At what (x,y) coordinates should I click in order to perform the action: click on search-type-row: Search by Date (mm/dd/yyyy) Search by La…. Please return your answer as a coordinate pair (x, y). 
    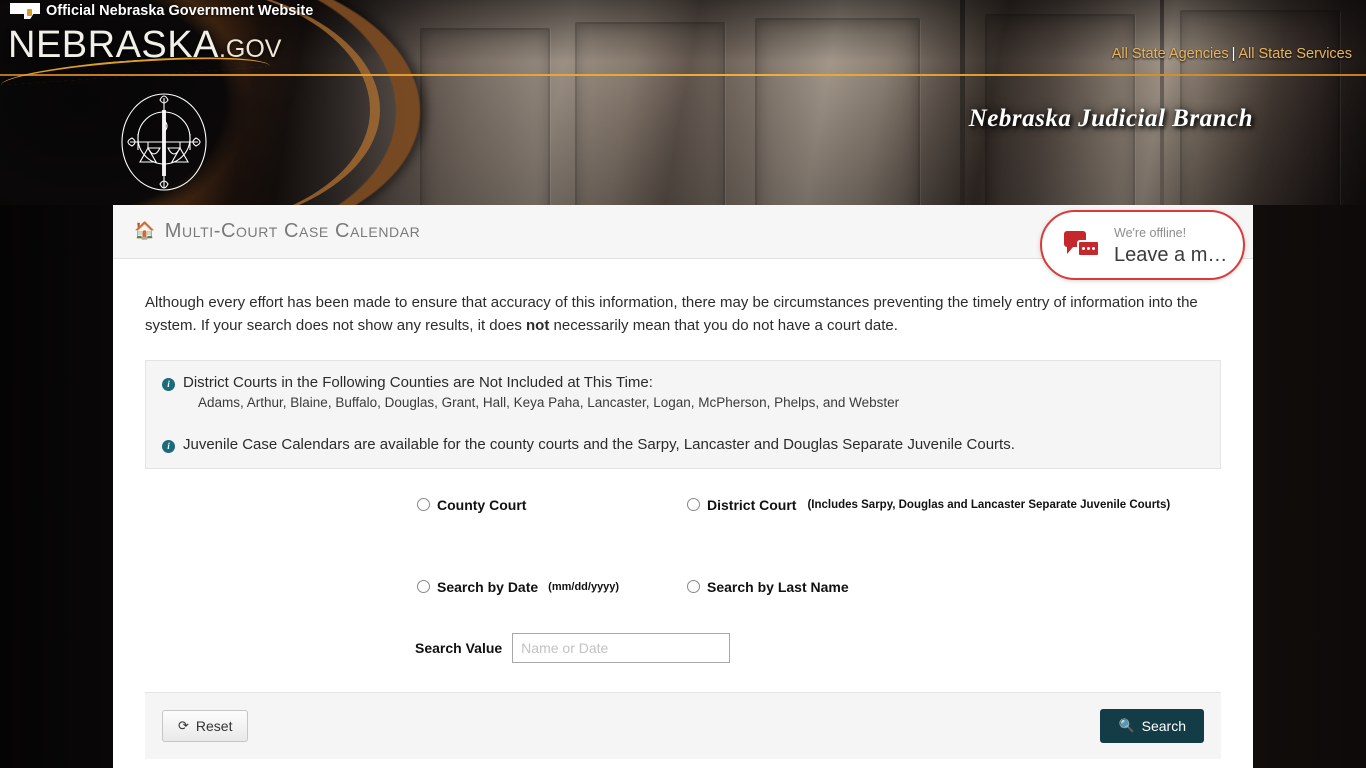
    Looking at the image, I should click on (683, 587).